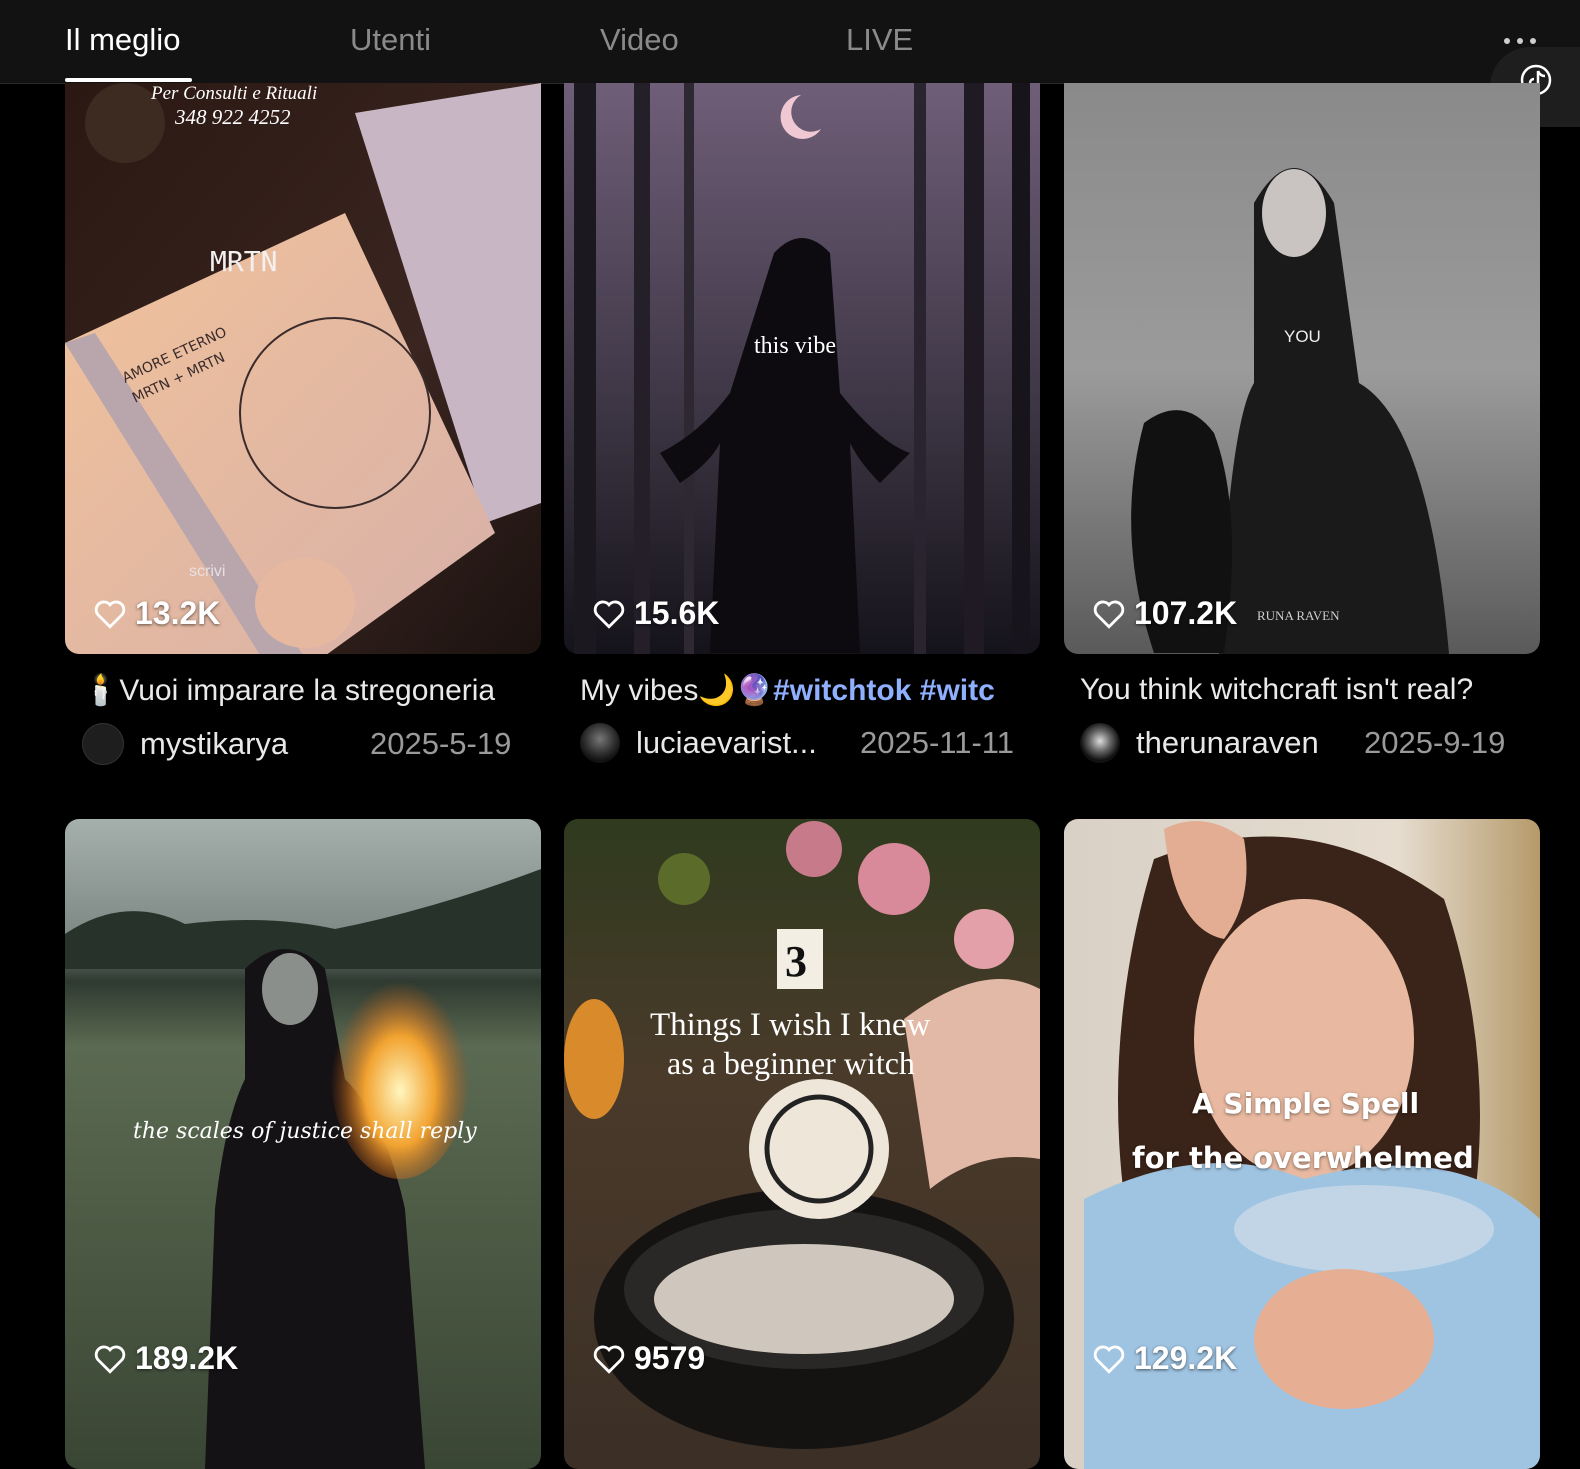 Image resolution: width=1580 pixels, height=1469 pixels. What do you see at coordinates (1305, 690) in the screenshot?
I see `video-caption: You think witchcraft isn't real?` at bounding box center [1305, 690].